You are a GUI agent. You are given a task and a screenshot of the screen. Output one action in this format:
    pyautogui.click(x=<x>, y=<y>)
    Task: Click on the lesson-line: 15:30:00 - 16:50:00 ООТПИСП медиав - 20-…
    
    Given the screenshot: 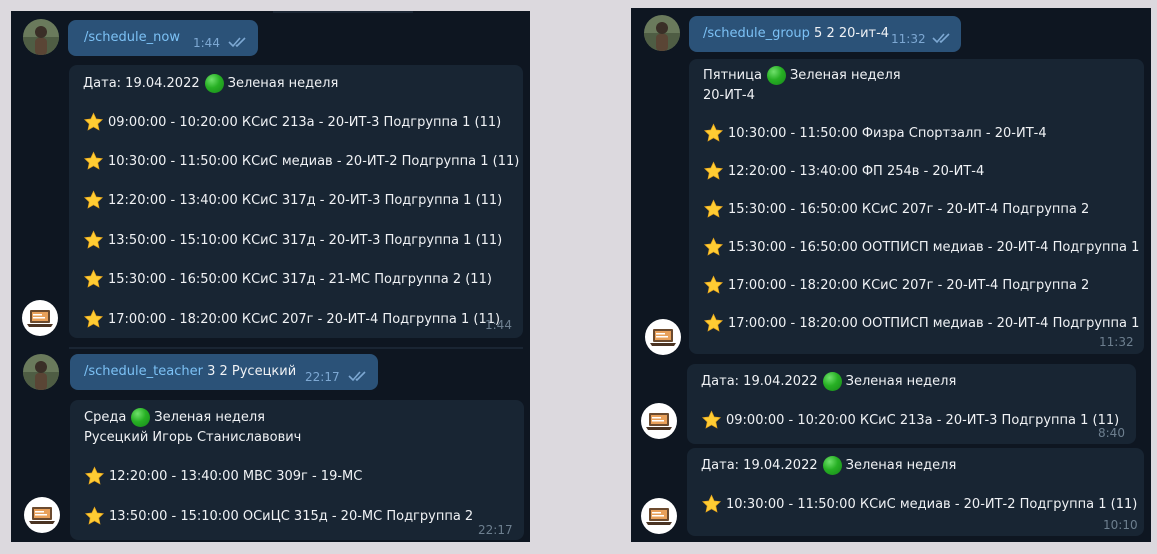 What is the action you would take?
    pyautogui.click(x=921, y=247)
    